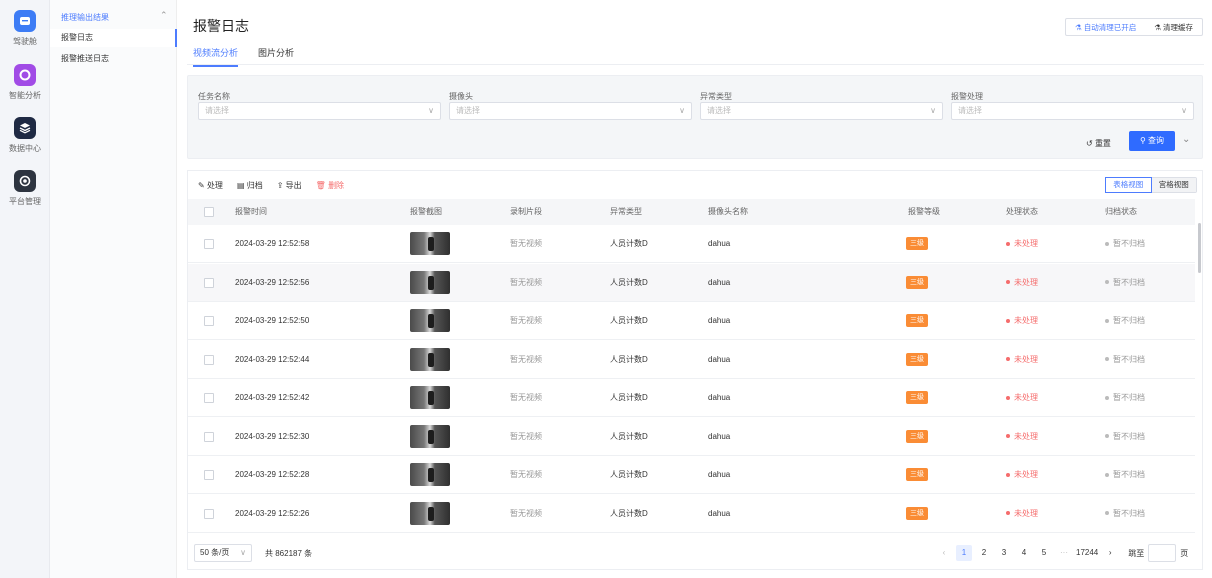 This screenshot has height=578, width=1212. Describe the element at coordinates (25, 21) in the screenshot. I see `dashboard-icon` at that location.